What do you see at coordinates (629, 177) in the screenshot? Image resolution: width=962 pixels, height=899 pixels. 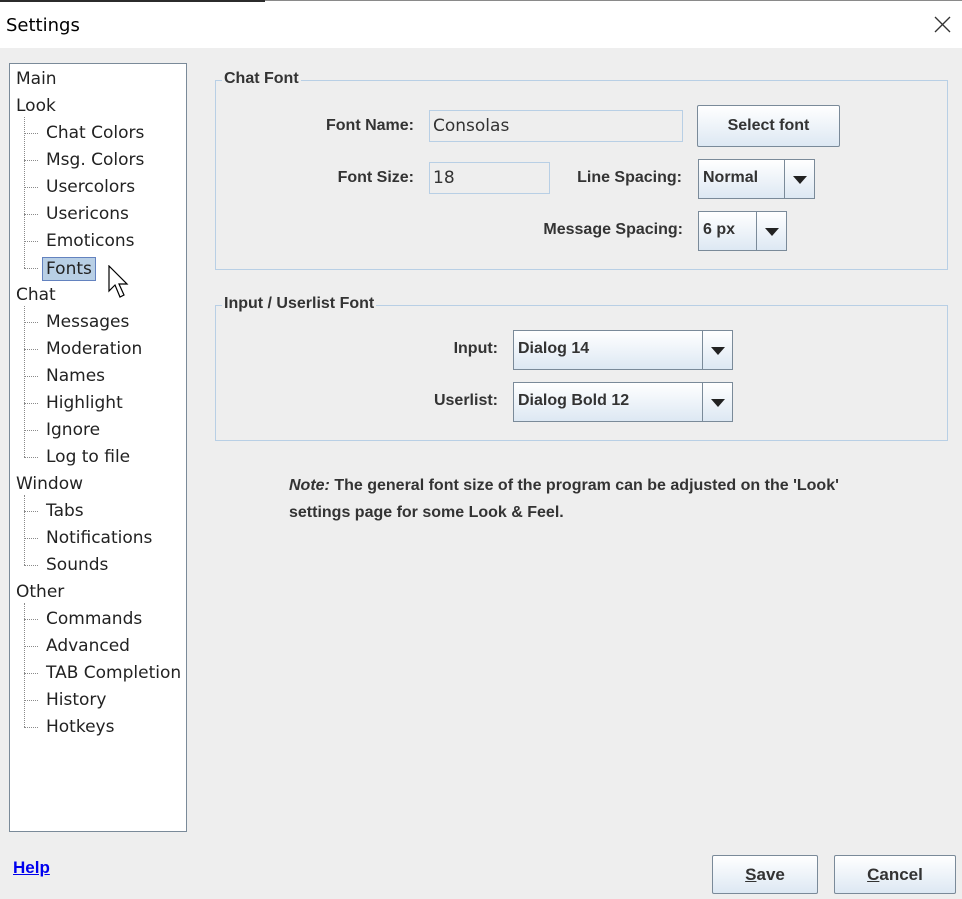 I see `line-spacing-label: Line Spacing:` at bounding box center [629, 177].